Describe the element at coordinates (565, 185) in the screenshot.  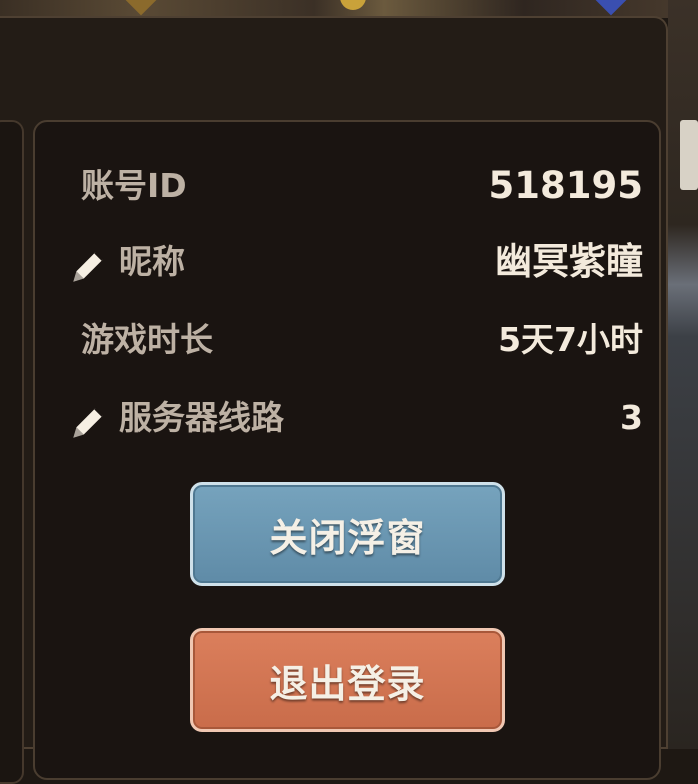
I see `account-id-value: 518195` at that location.